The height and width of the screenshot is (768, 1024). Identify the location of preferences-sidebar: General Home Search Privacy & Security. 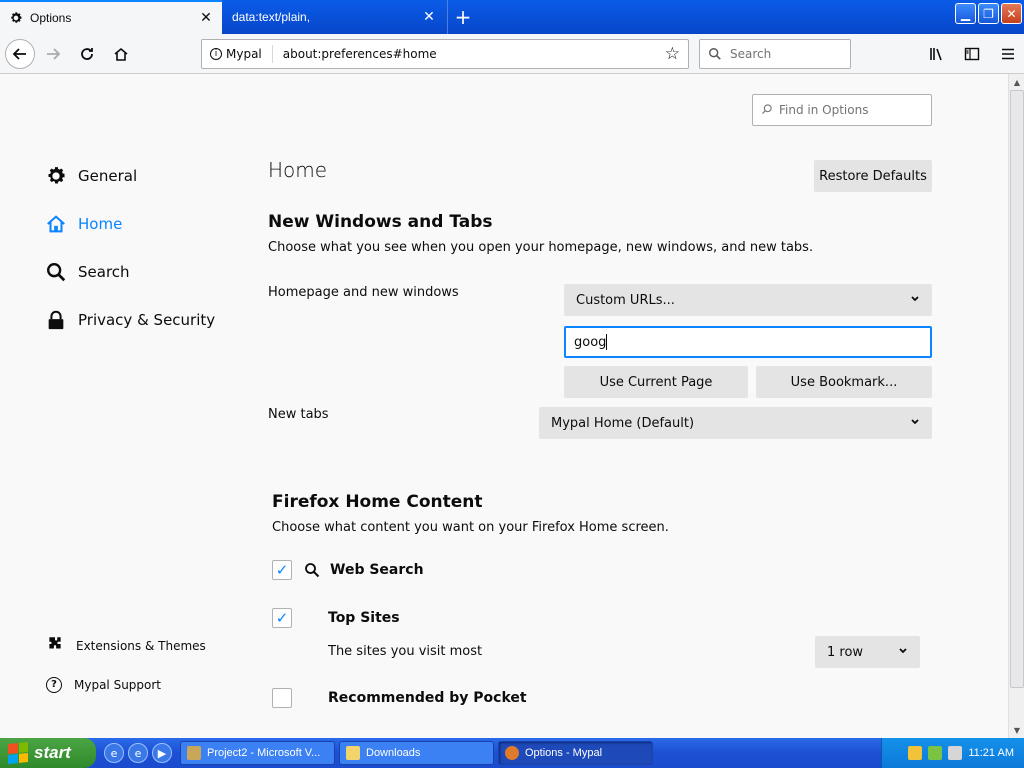
(129, 248).